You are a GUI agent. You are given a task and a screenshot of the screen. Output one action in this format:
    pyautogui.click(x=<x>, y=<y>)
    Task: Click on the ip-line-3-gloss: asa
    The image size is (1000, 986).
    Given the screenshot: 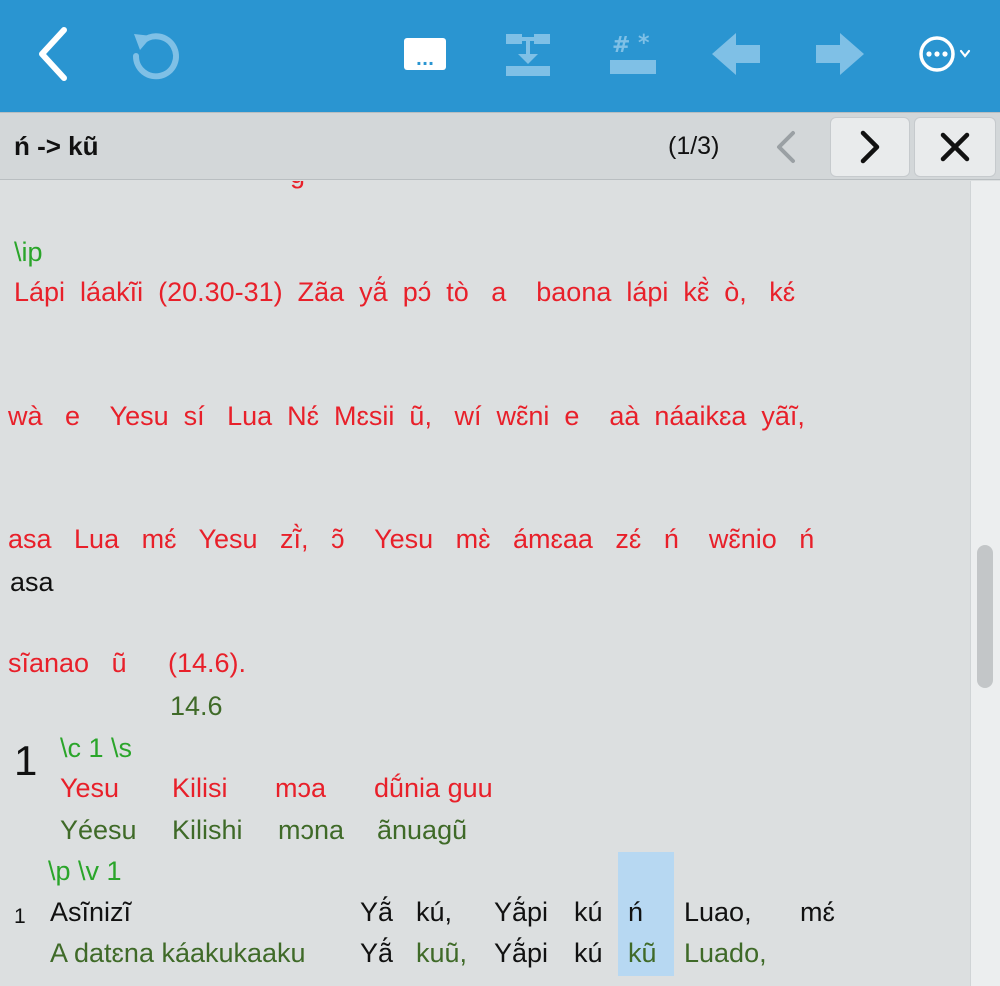 What is the action you would take?
    pyautogui.click(x=32, y=582)
    